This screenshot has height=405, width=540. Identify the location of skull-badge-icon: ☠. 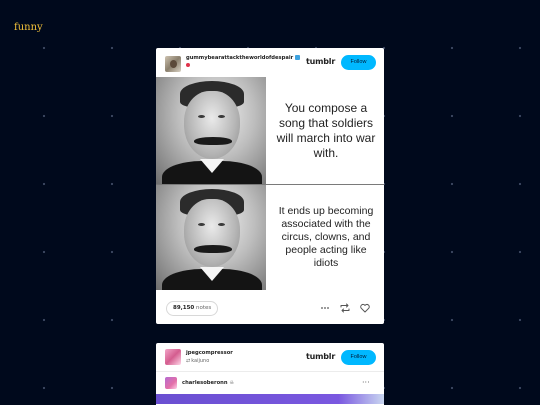
(231, 383).